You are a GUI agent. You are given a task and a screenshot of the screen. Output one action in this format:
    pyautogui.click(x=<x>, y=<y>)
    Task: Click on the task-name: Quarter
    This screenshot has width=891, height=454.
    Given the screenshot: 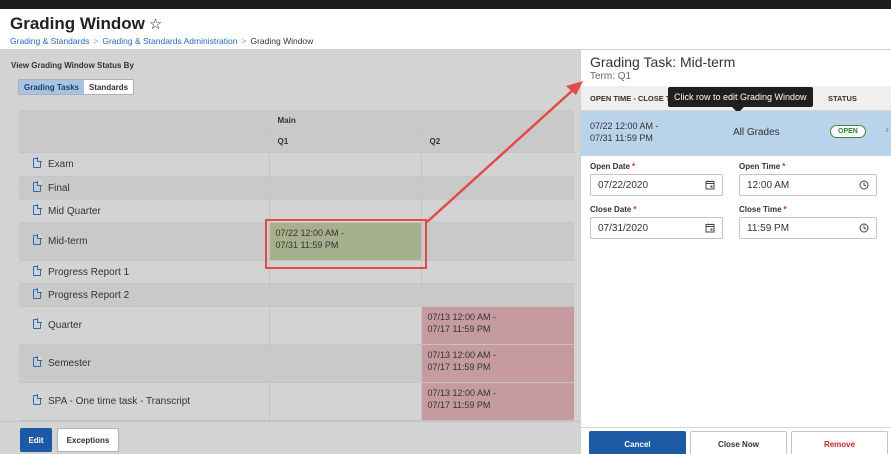 What is the action you would take?
    pyautogui.click(x=65, y=325)
    